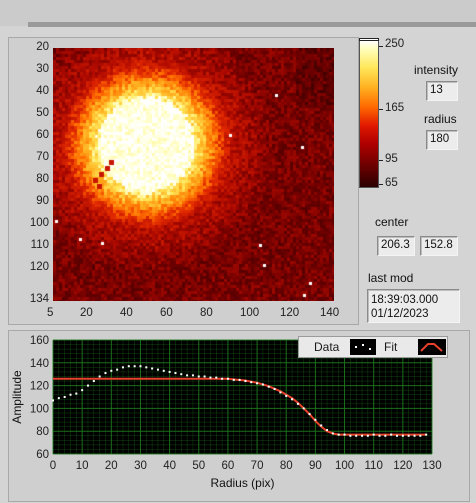 The image size is (476, 503). I want to click on image-y-tick: 70, so click(42, 157).